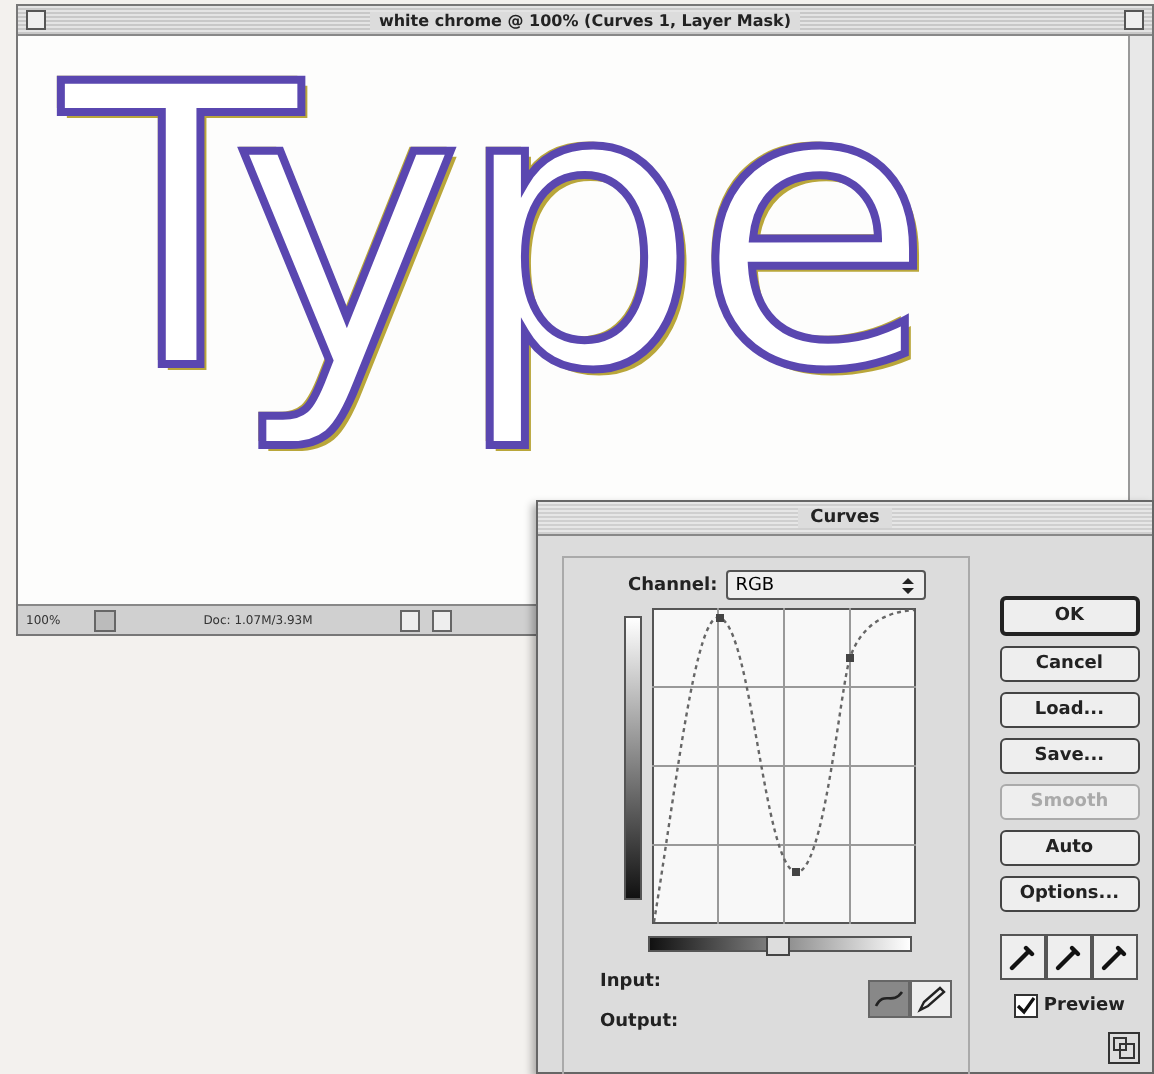 This screenshot has width=1154, height=1074. Describe the element at coordinates (585, 20) in the screenshot. I see `window-title: white chrome @ 100% (Curves 1, Layer Mask)` at that location.